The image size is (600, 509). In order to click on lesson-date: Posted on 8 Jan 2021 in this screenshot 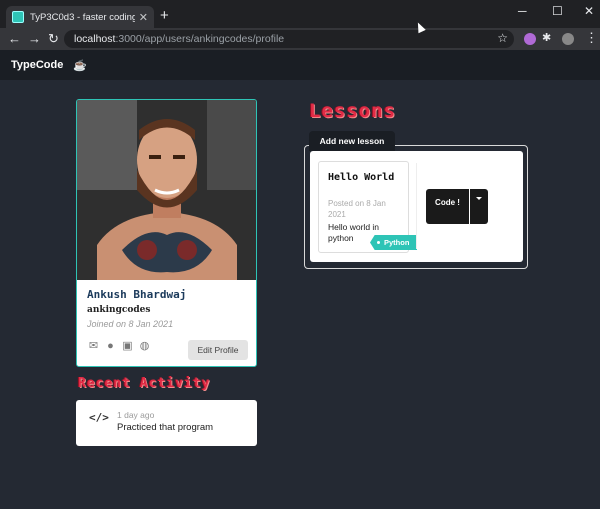, I will do `click(357, 209)`.